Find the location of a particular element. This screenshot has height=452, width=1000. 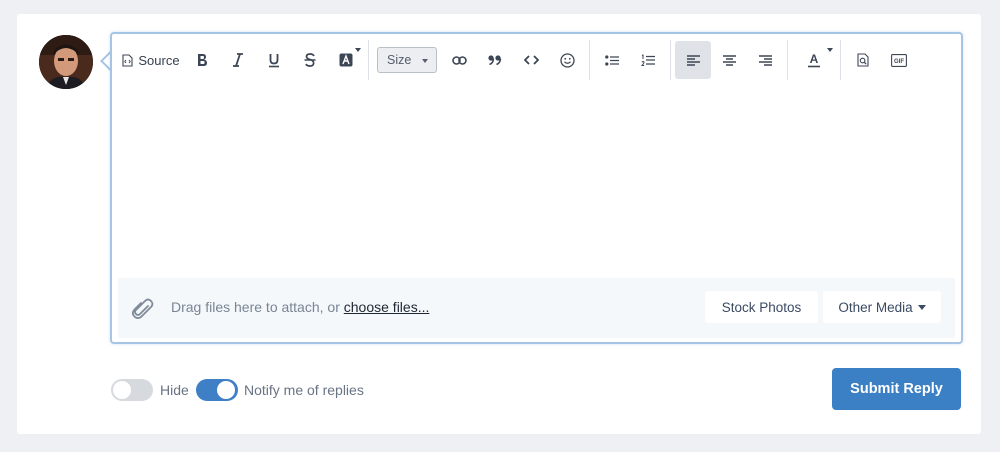

font-size-label: Size is located at coordinates (399, 60).